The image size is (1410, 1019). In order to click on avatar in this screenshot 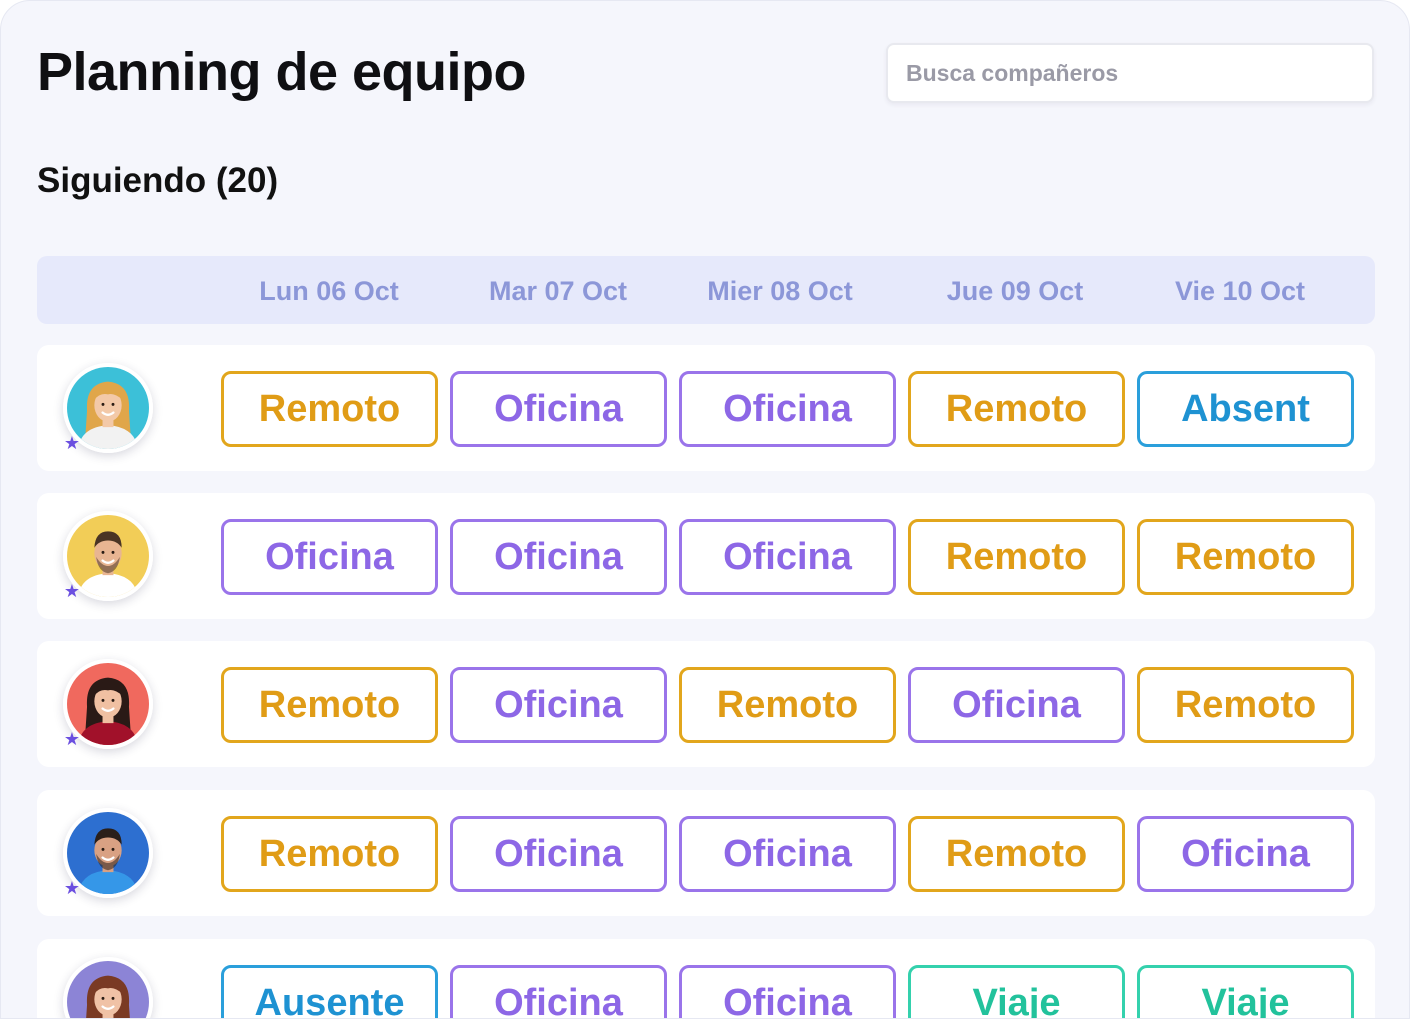, I will do `click(108, 987)`.